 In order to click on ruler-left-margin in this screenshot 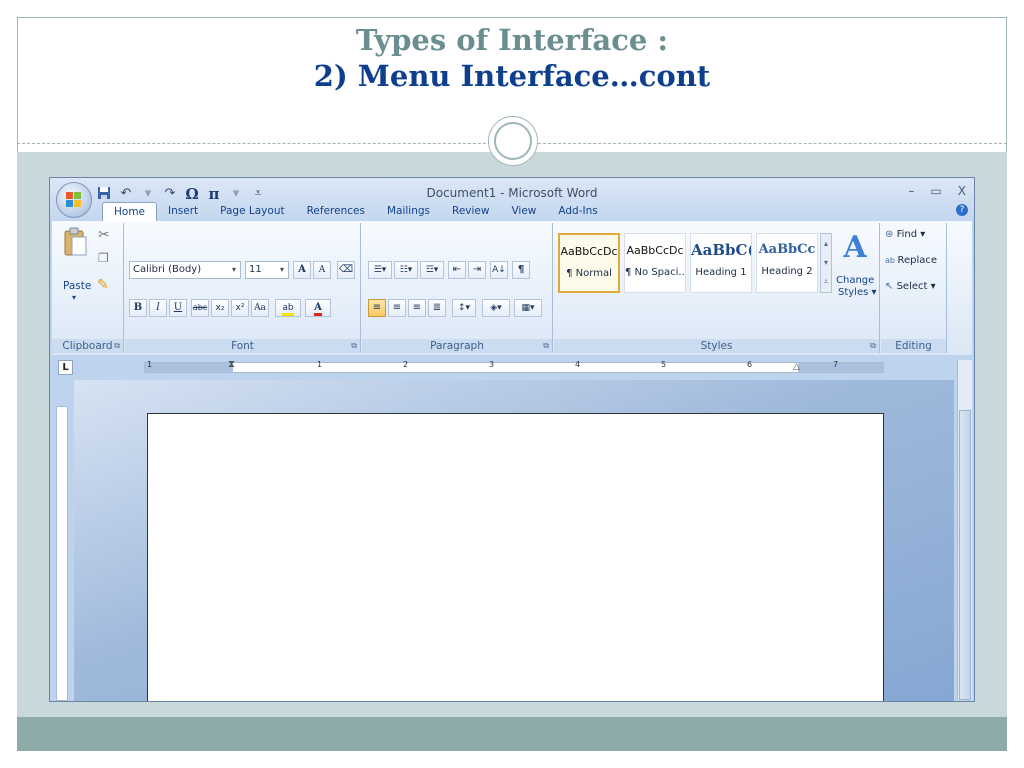, I will do `click(189, 367)`.